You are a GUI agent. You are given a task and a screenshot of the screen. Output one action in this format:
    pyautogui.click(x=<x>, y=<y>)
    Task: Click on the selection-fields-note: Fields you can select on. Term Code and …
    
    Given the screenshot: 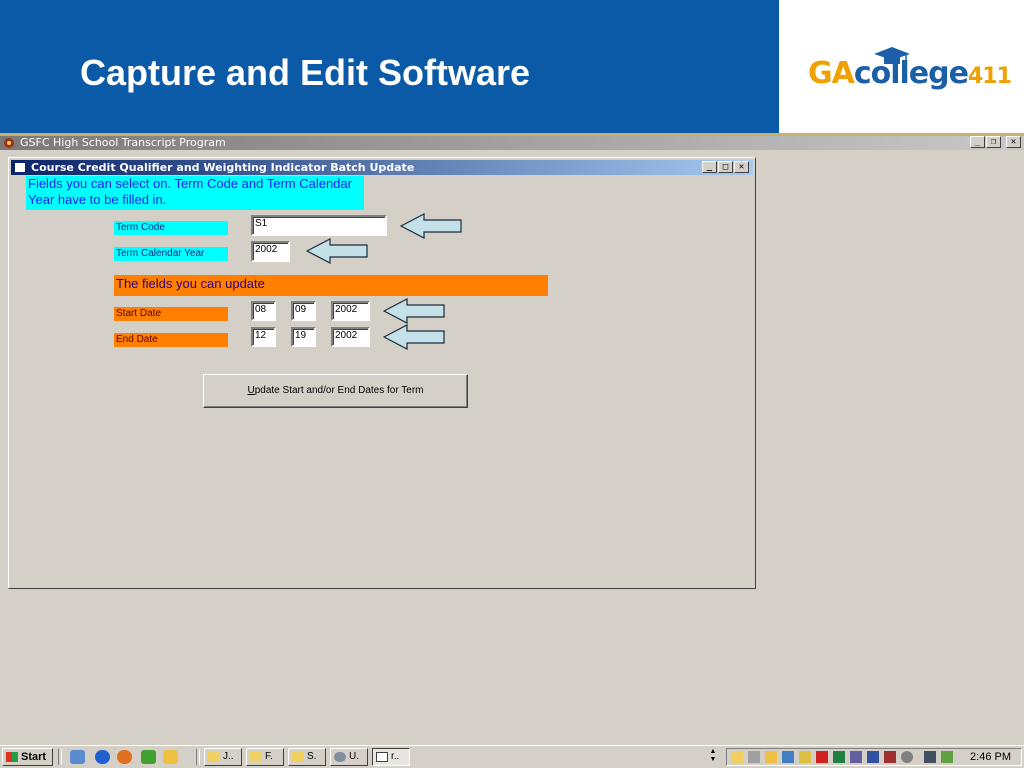 What is the action you would take?
    pyautogui.click(x=195, y=193)
    